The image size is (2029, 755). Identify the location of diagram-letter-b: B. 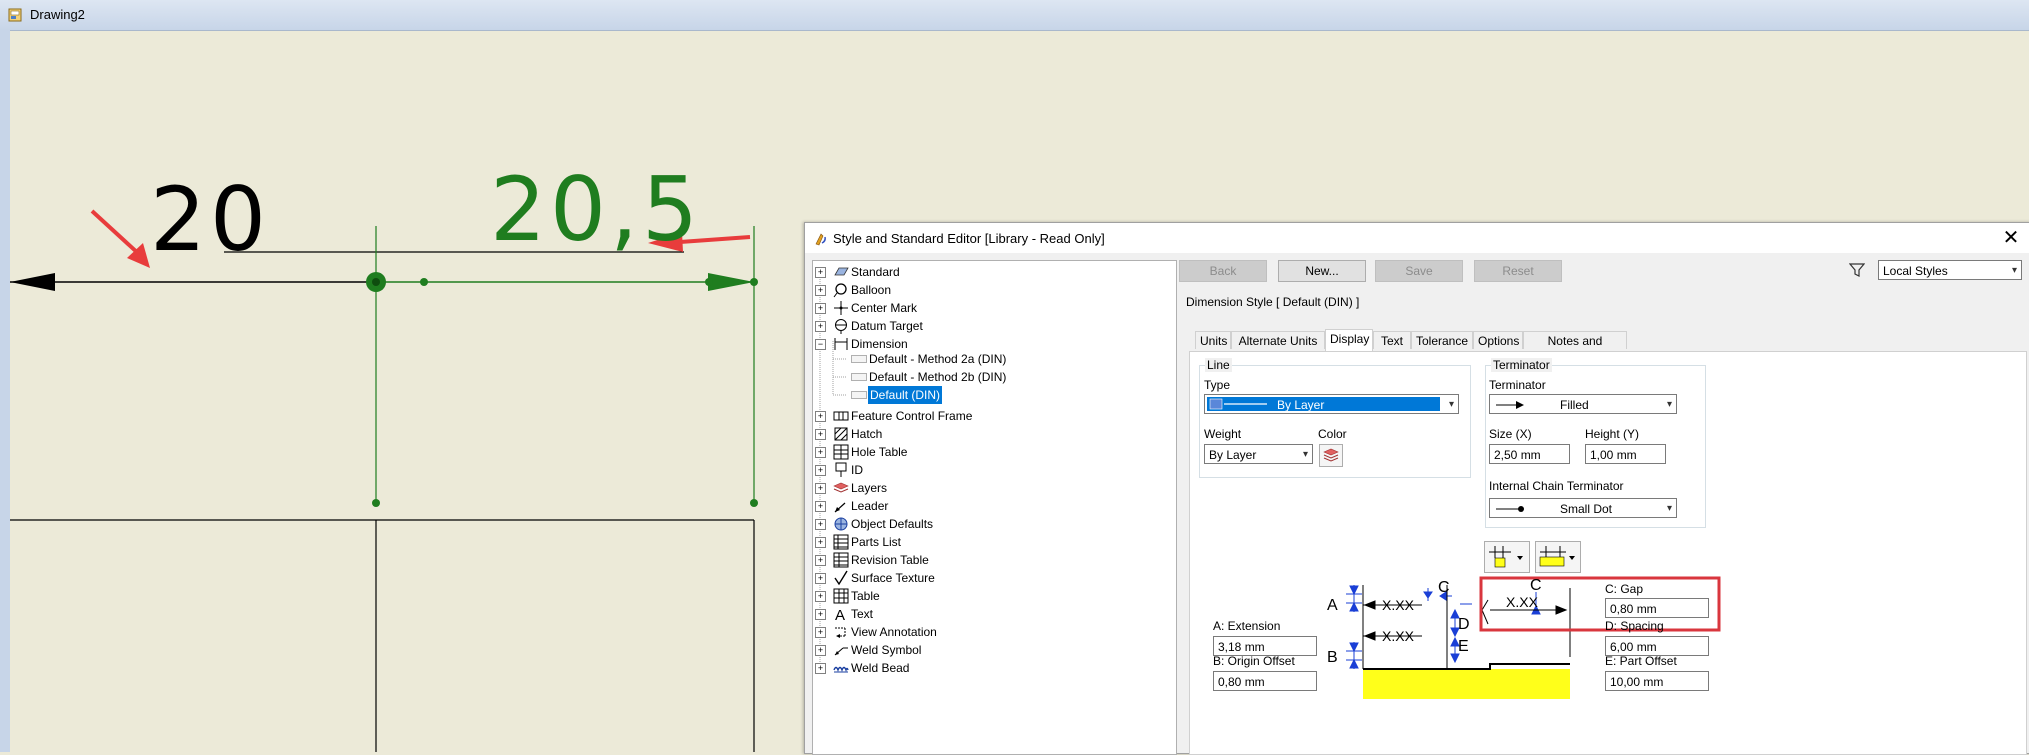
(1332, 657).